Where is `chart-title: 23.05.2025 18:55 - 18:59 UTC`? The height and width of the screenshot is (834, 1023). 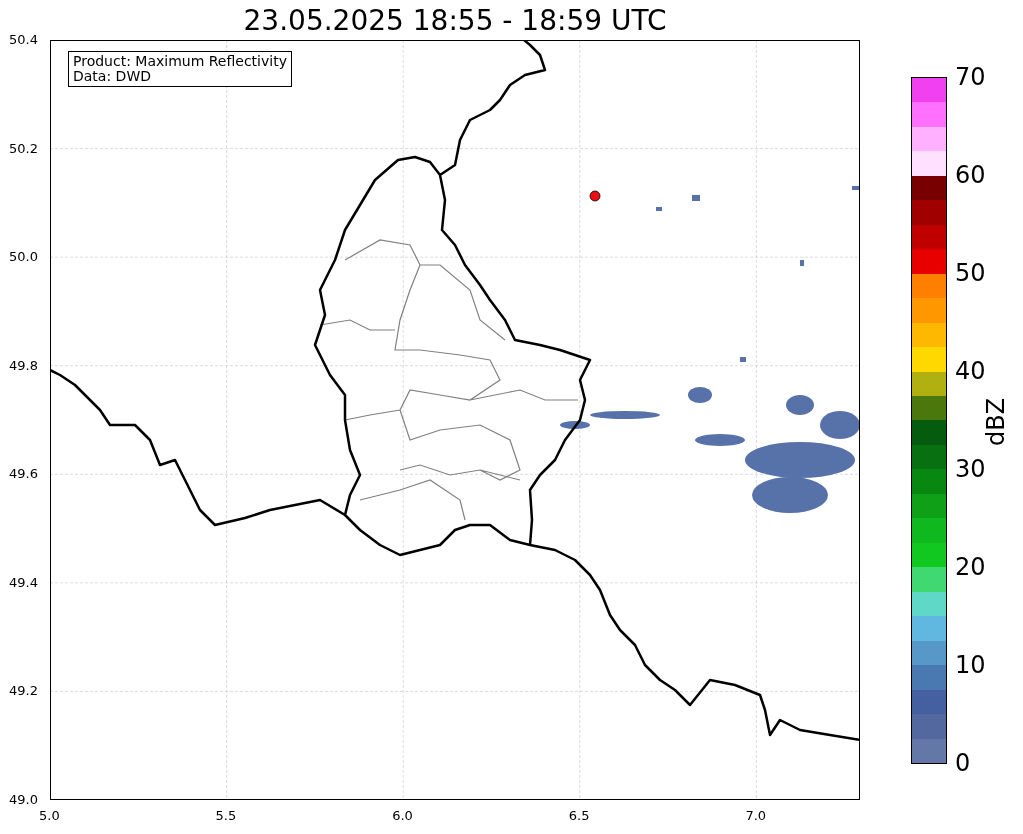
chart-title: 23.05.2025 18:55 - 18:59 UTC is located at coordinates (455, 20).